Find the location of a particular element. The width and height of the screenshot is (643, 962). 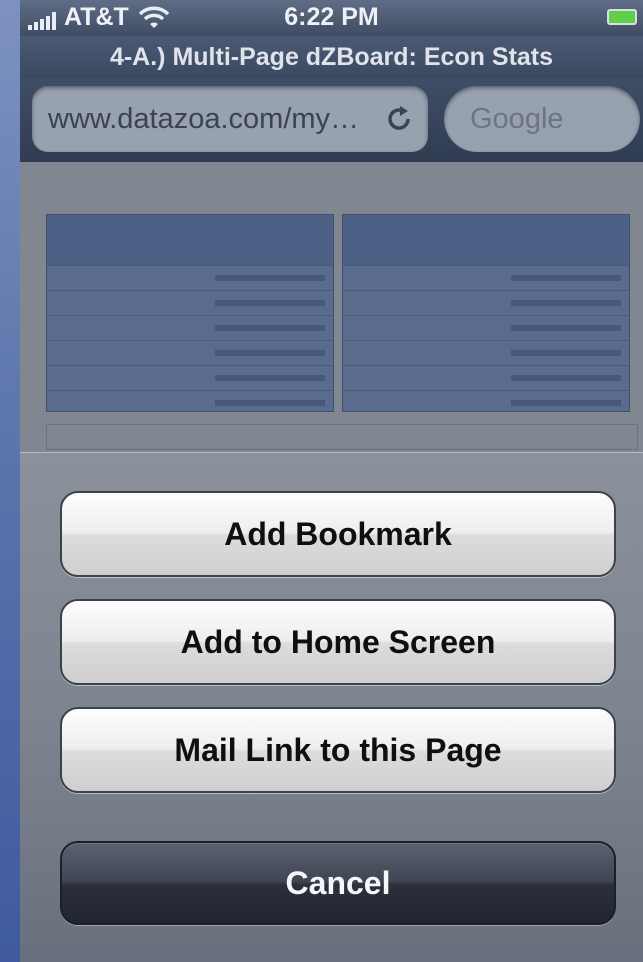

search-input: Google is located at coordinates (542, 119).